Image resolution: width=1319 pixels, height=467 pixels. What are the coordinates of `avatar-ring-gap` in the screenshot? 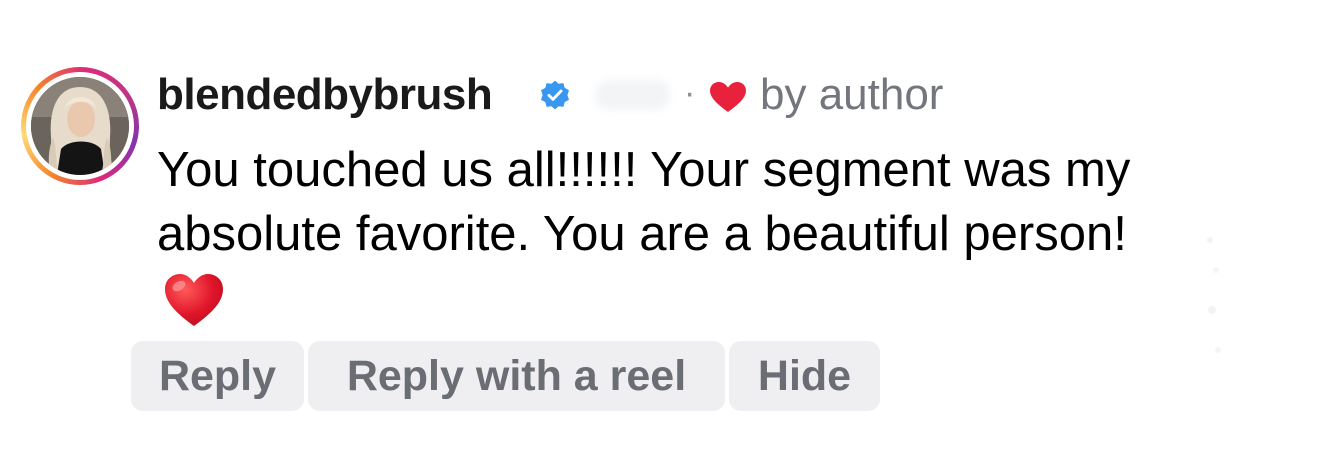 It's located at (80, 126).